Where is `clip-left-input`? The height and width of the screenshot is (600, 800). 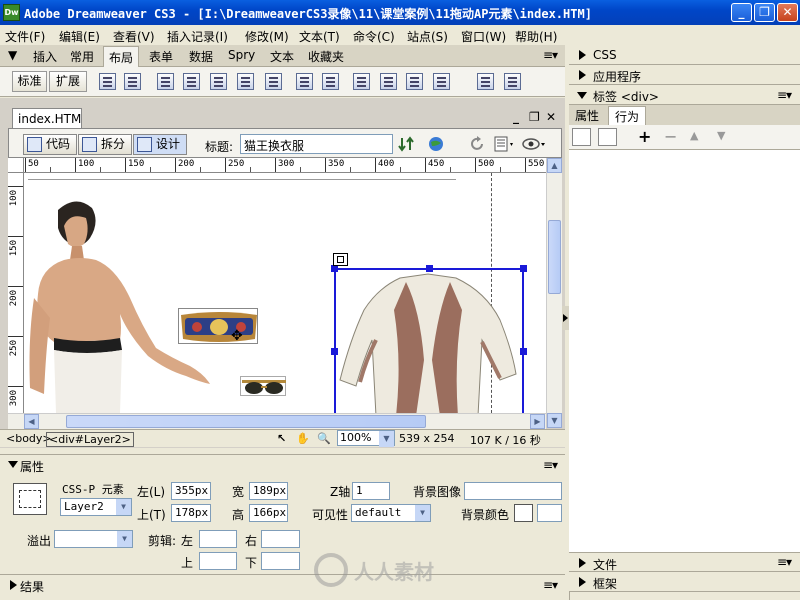
clip-left-input is located at coordinates (218, 539).